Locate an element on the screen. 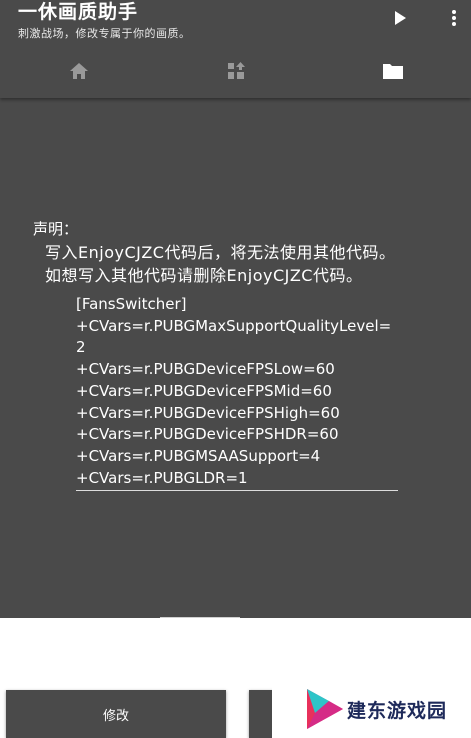 The width and height of the screenshot is (471, 738). watermark-logo-icon is located at coordinates (325, 709).